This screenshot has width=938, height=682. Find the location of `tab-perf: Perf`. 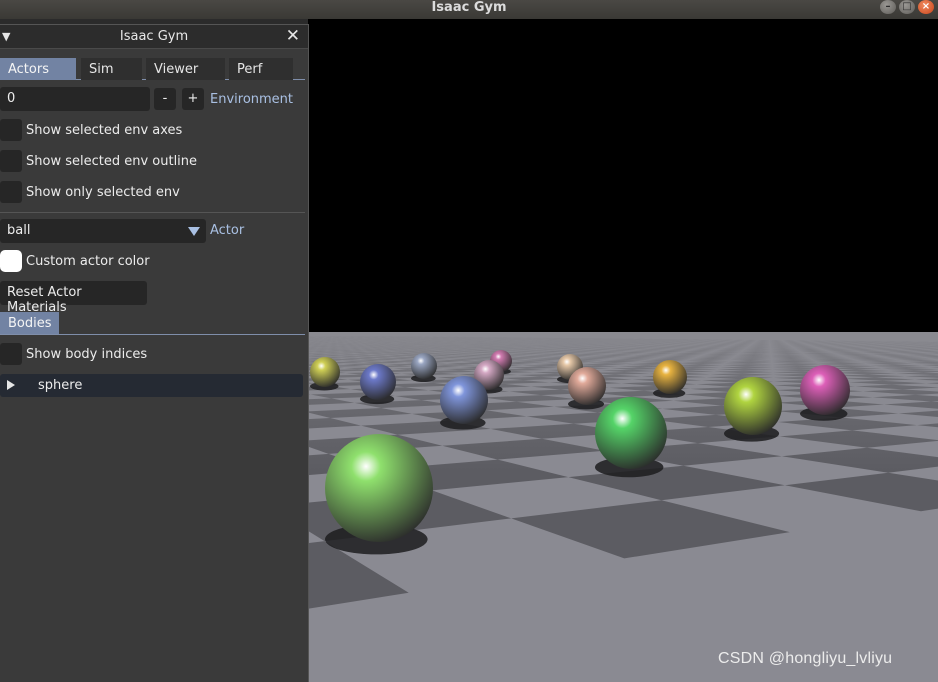

tab-perf: Perf is located at coordinates (261, 69).